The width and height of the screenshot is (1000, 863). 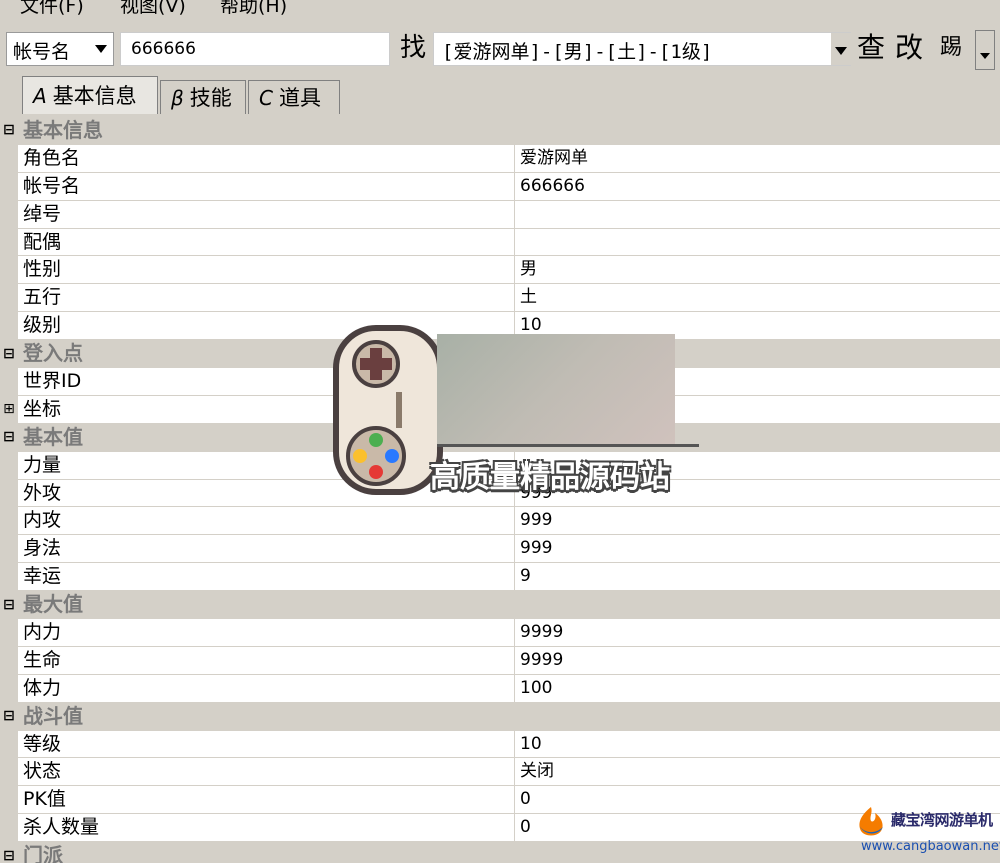 I want to click on grid-property-row: 内攻 999, so click(x=500, y=521).